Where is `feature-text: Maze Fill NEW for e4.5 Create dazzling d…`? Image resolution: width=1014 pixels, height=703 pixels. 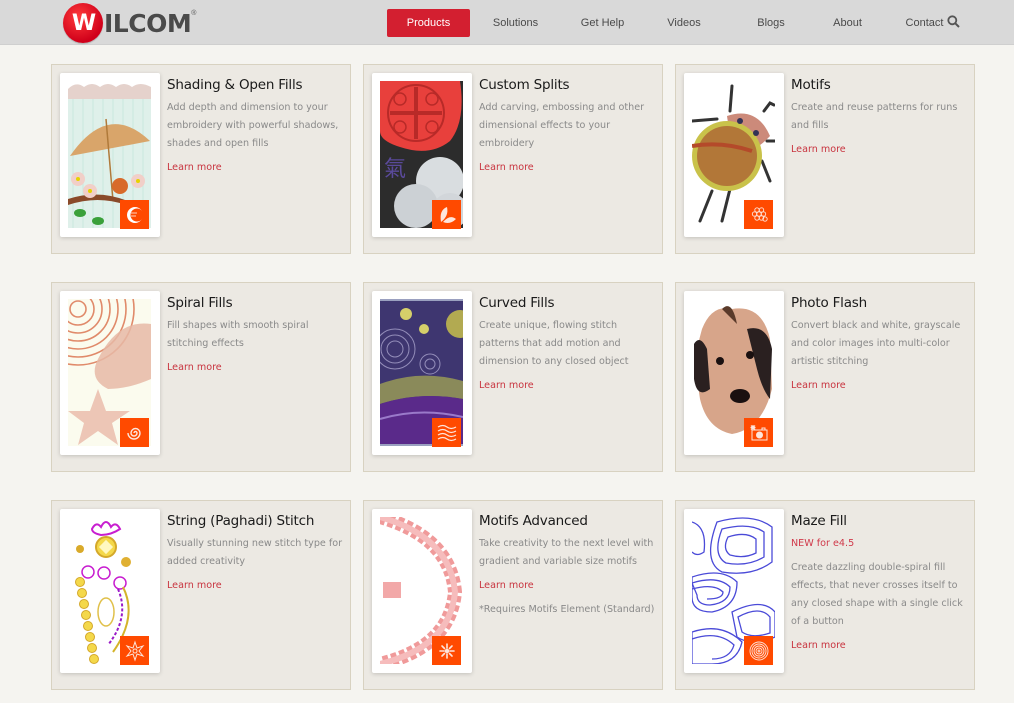 feature-text: Maze Fill NEW for e4.5 Create dazzling d… is located at coordinates (880, 583).